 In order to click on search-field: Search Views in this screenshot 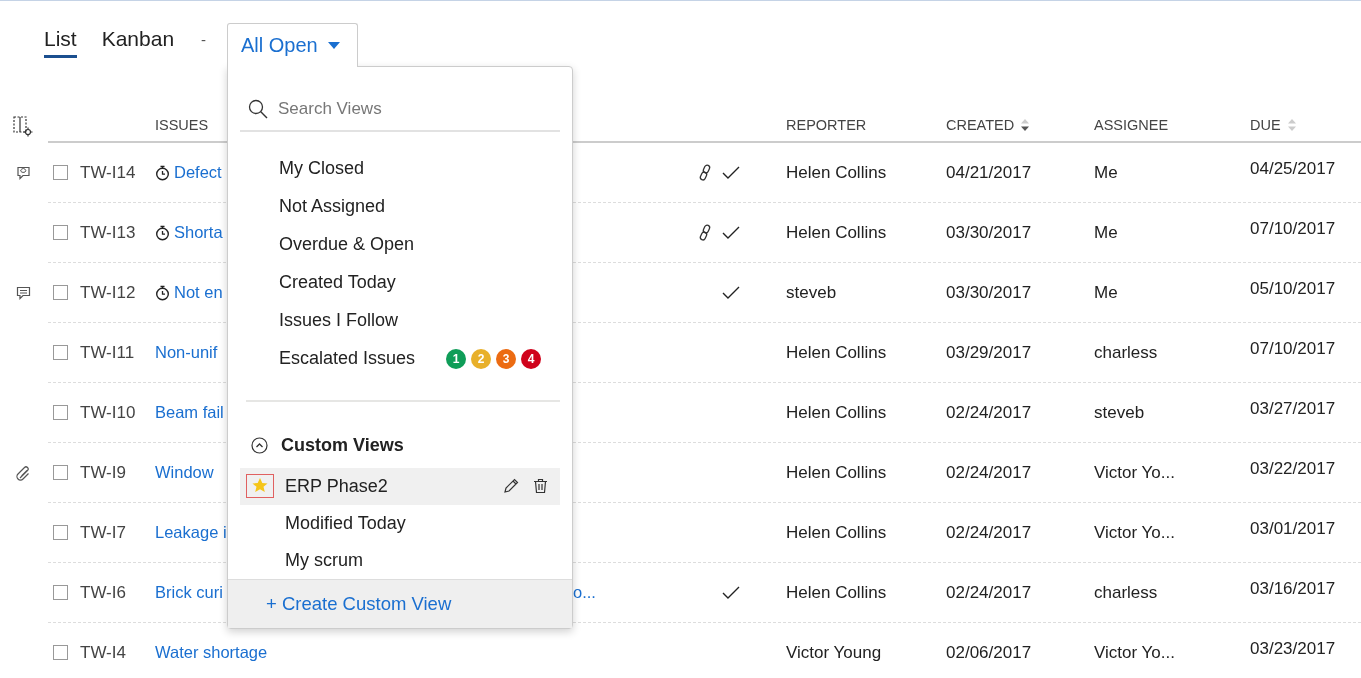, I will do `click(419, 109)`.